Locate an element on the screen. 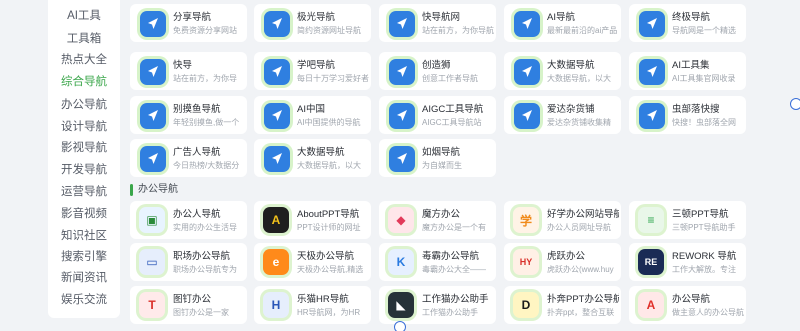 The height and width of the screenshot is (331, 800). card-title: 分享导航 is located at coordinates (192, 17).